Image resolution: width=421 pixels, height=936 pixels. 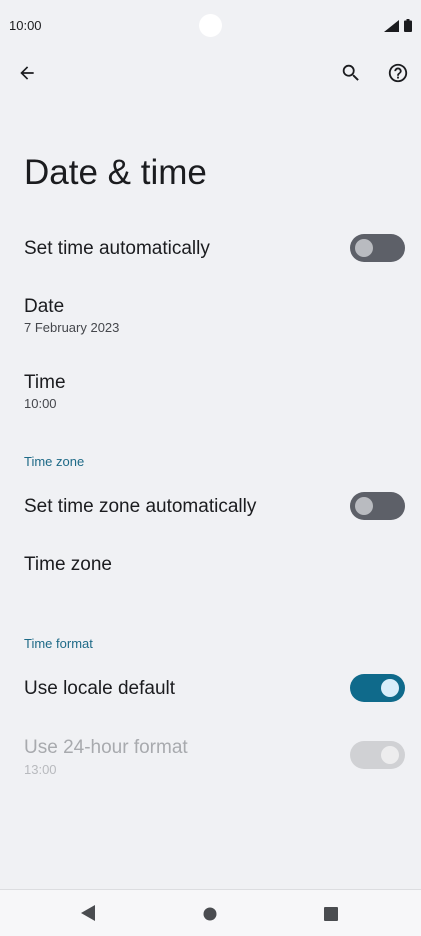 I want to click on set-time-zone-automatically-row: Set time zone automatically, so click(x=210, y=507).